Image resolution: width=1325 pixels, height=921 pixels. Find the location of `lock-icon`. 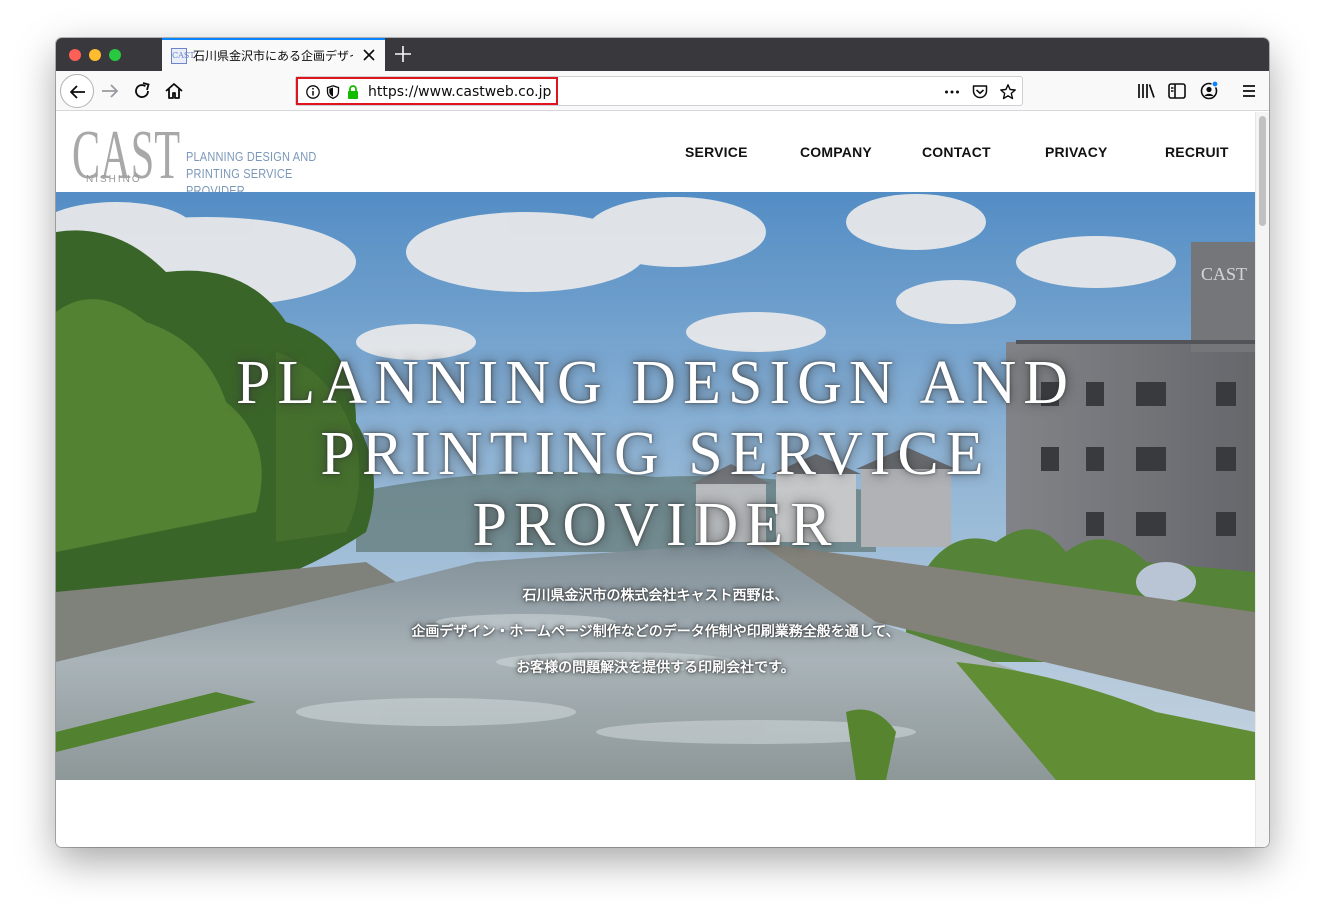

lock-icon is located at coordinates (353, 92).